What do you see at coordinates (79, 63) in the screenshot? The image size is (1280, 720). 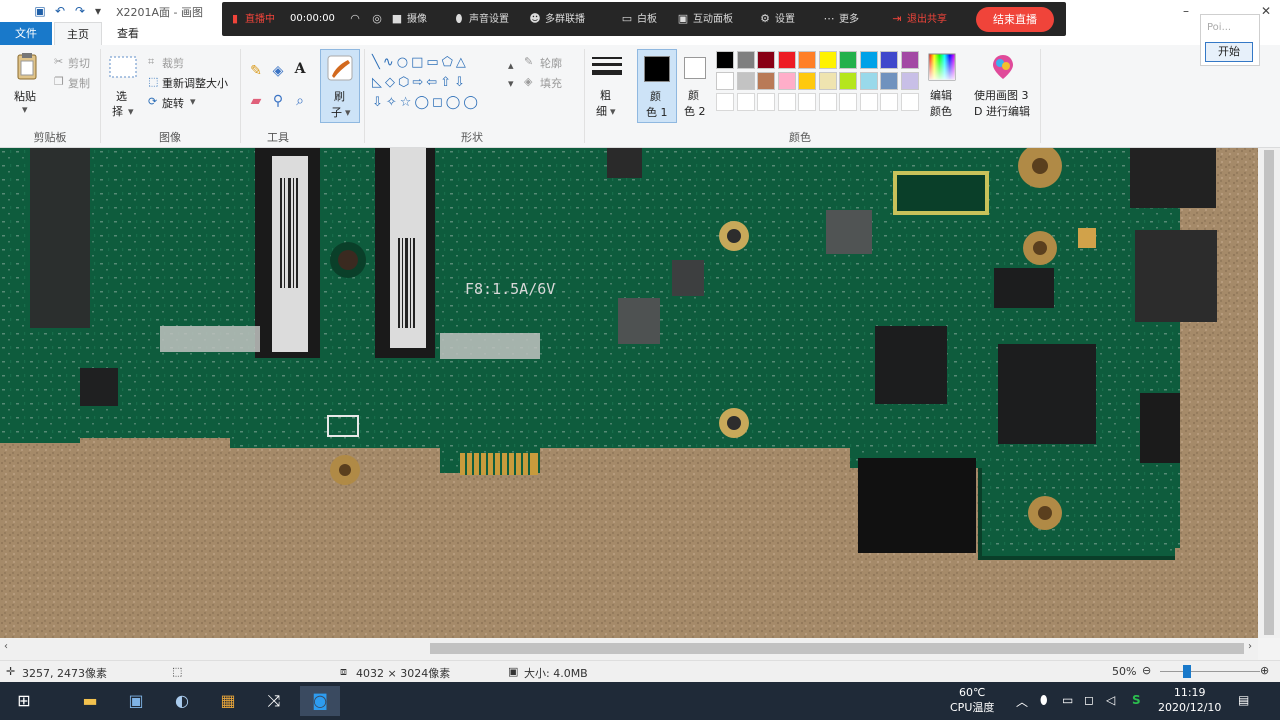 I see `cut-button: 剪切` at bounding box center [79, 63].